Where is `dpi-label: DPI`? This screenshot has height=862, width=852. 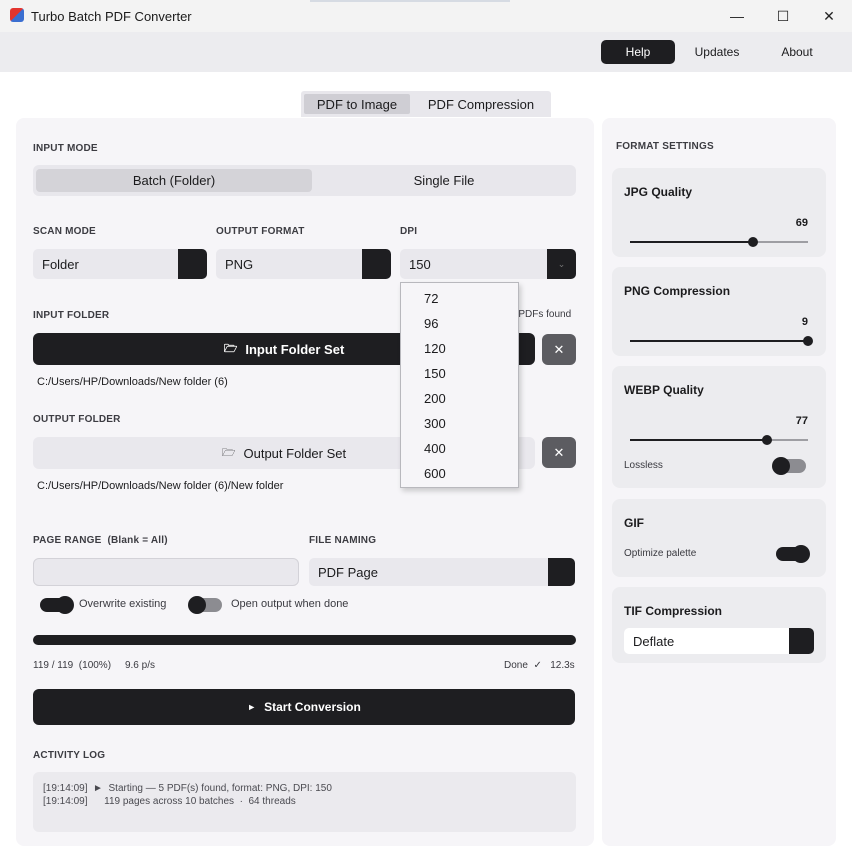 dpi-label: DPI is located at coordinates (409, 231).